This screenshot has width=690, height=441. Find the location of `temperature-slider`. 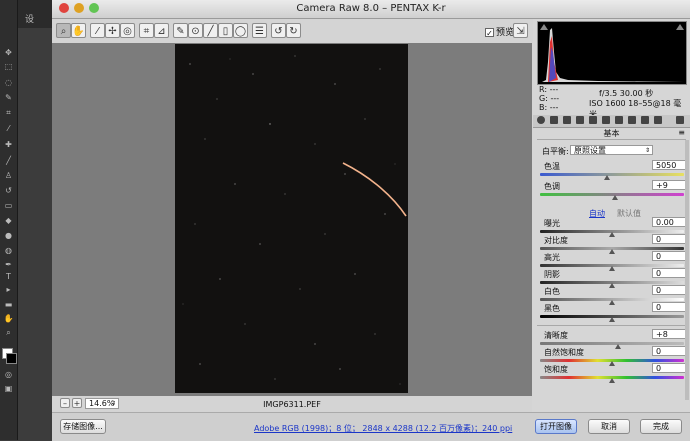

temperature-slider is located at coordinates (612, 174).